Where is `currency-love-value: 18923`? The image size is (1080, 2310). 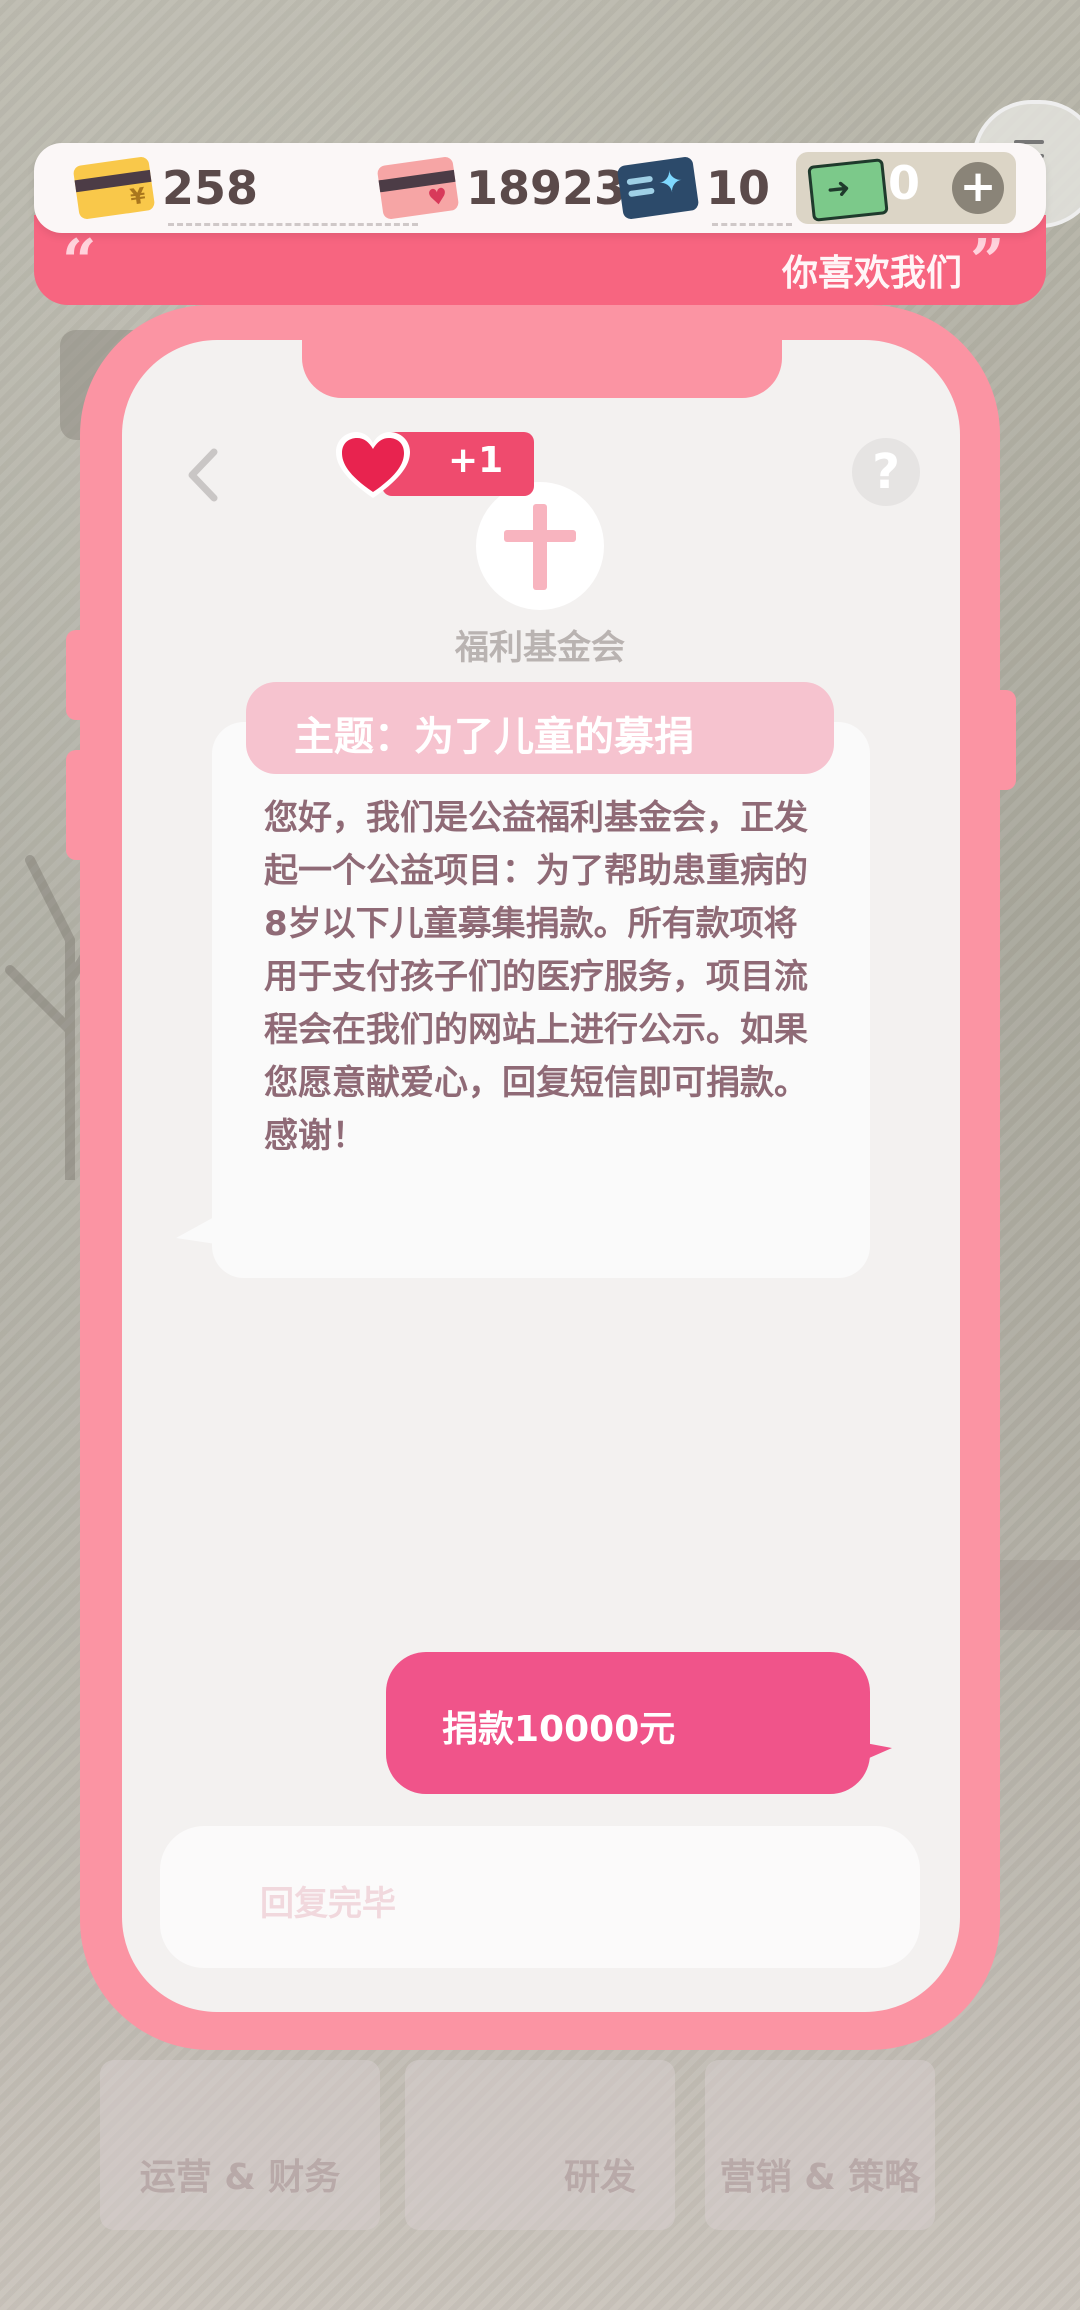
currency-love-value: 18923 is located at coordinates (546, 188).